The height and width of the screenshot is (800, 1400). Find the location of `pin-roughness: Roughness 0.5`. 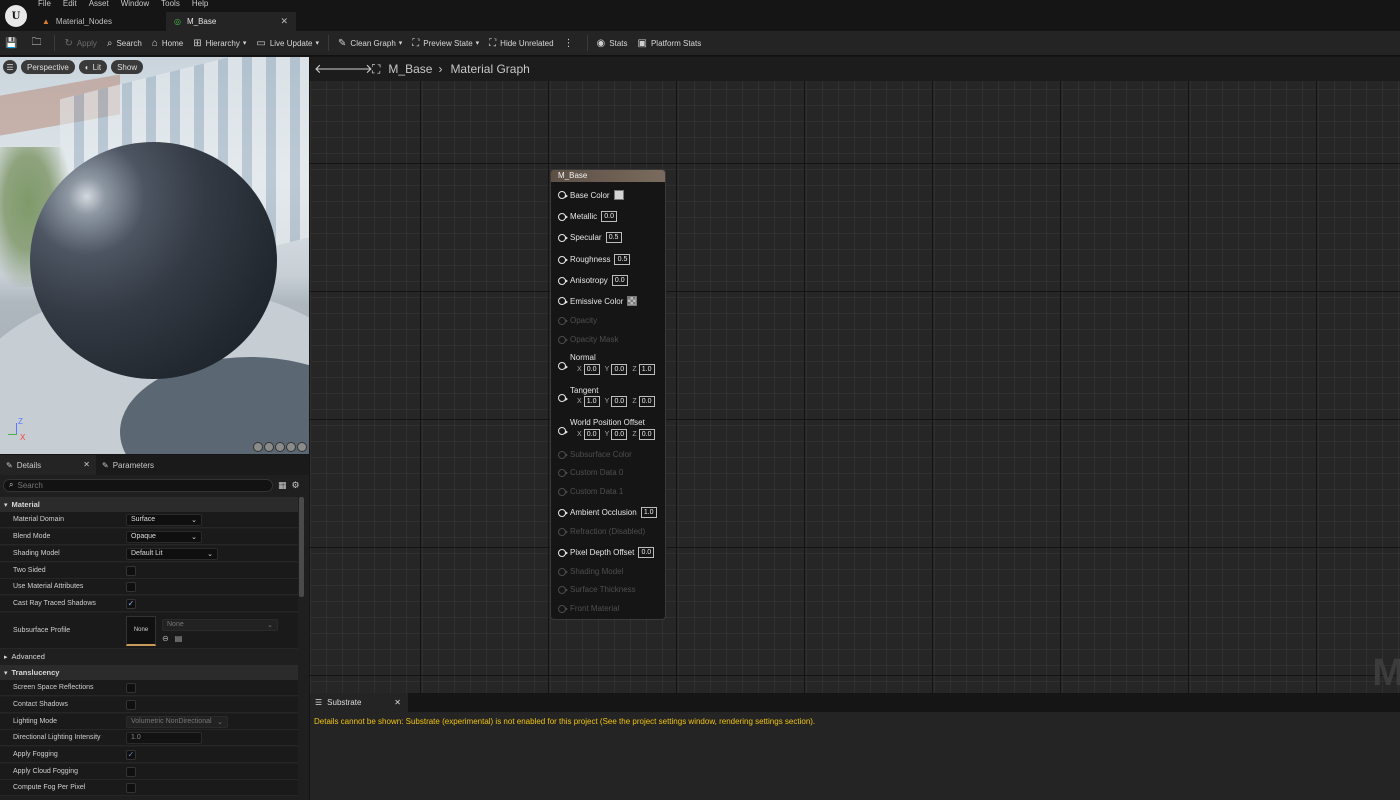

pin-roughness: Roughness 0.5 is located at coordinates (594, 259).